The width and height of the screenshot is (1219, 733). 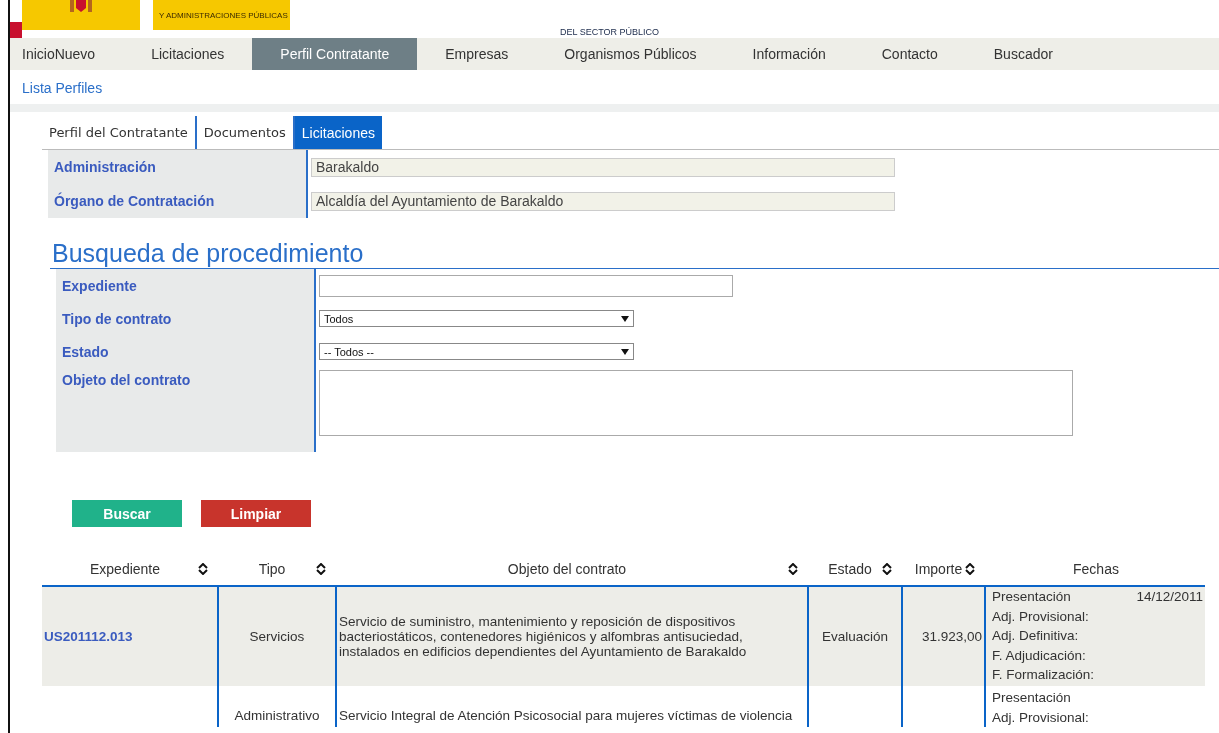 I want to click on date-label: F. Formalización:, so click(x=1043, y=675).